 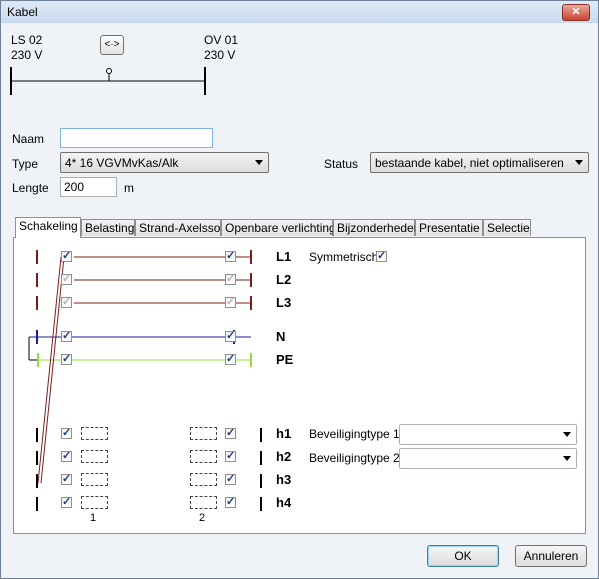 I want to click on n-end-checkbox, so click(x=230, y=335).